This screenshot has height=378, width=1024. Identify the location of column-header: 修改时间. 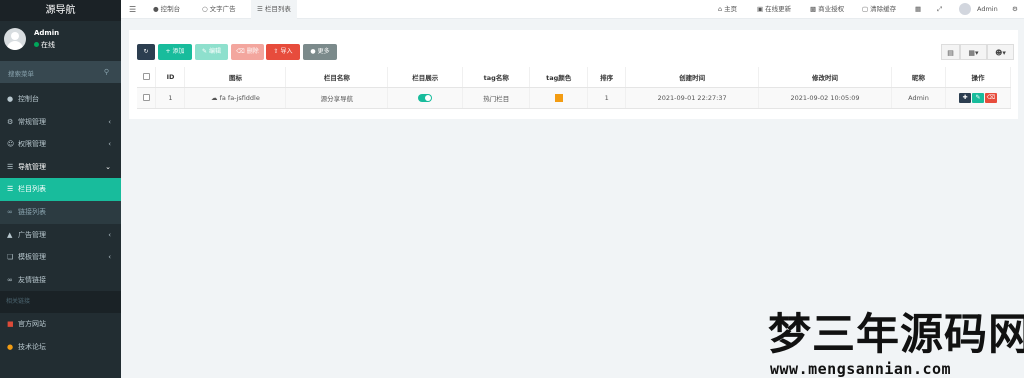
(825, 77).